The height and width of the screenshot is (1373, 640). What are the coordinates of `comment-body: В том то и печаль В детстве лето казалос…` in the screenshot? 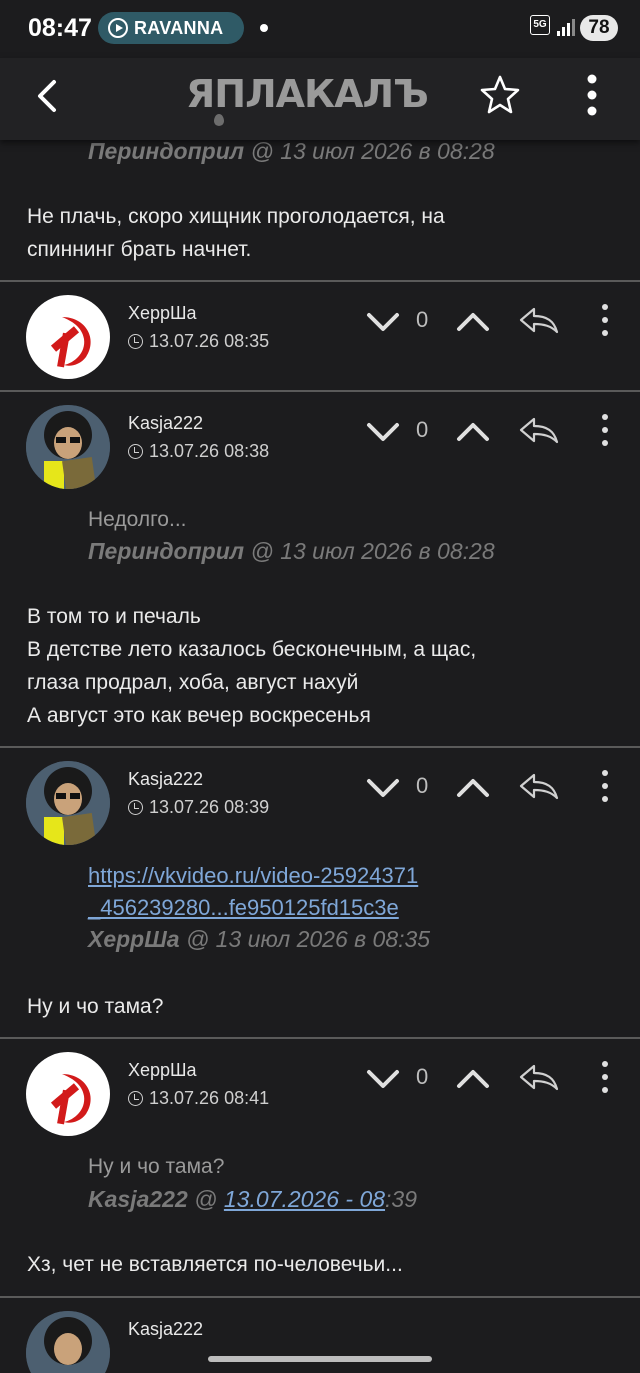 It's located at (252, 666).